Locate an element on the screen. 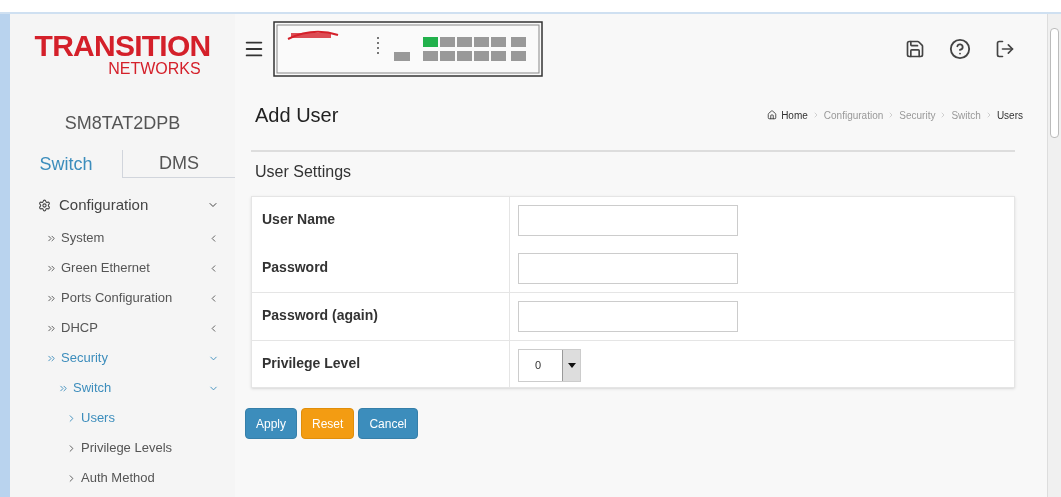  privilege-select: 0 is located at coordinates (549, 365).